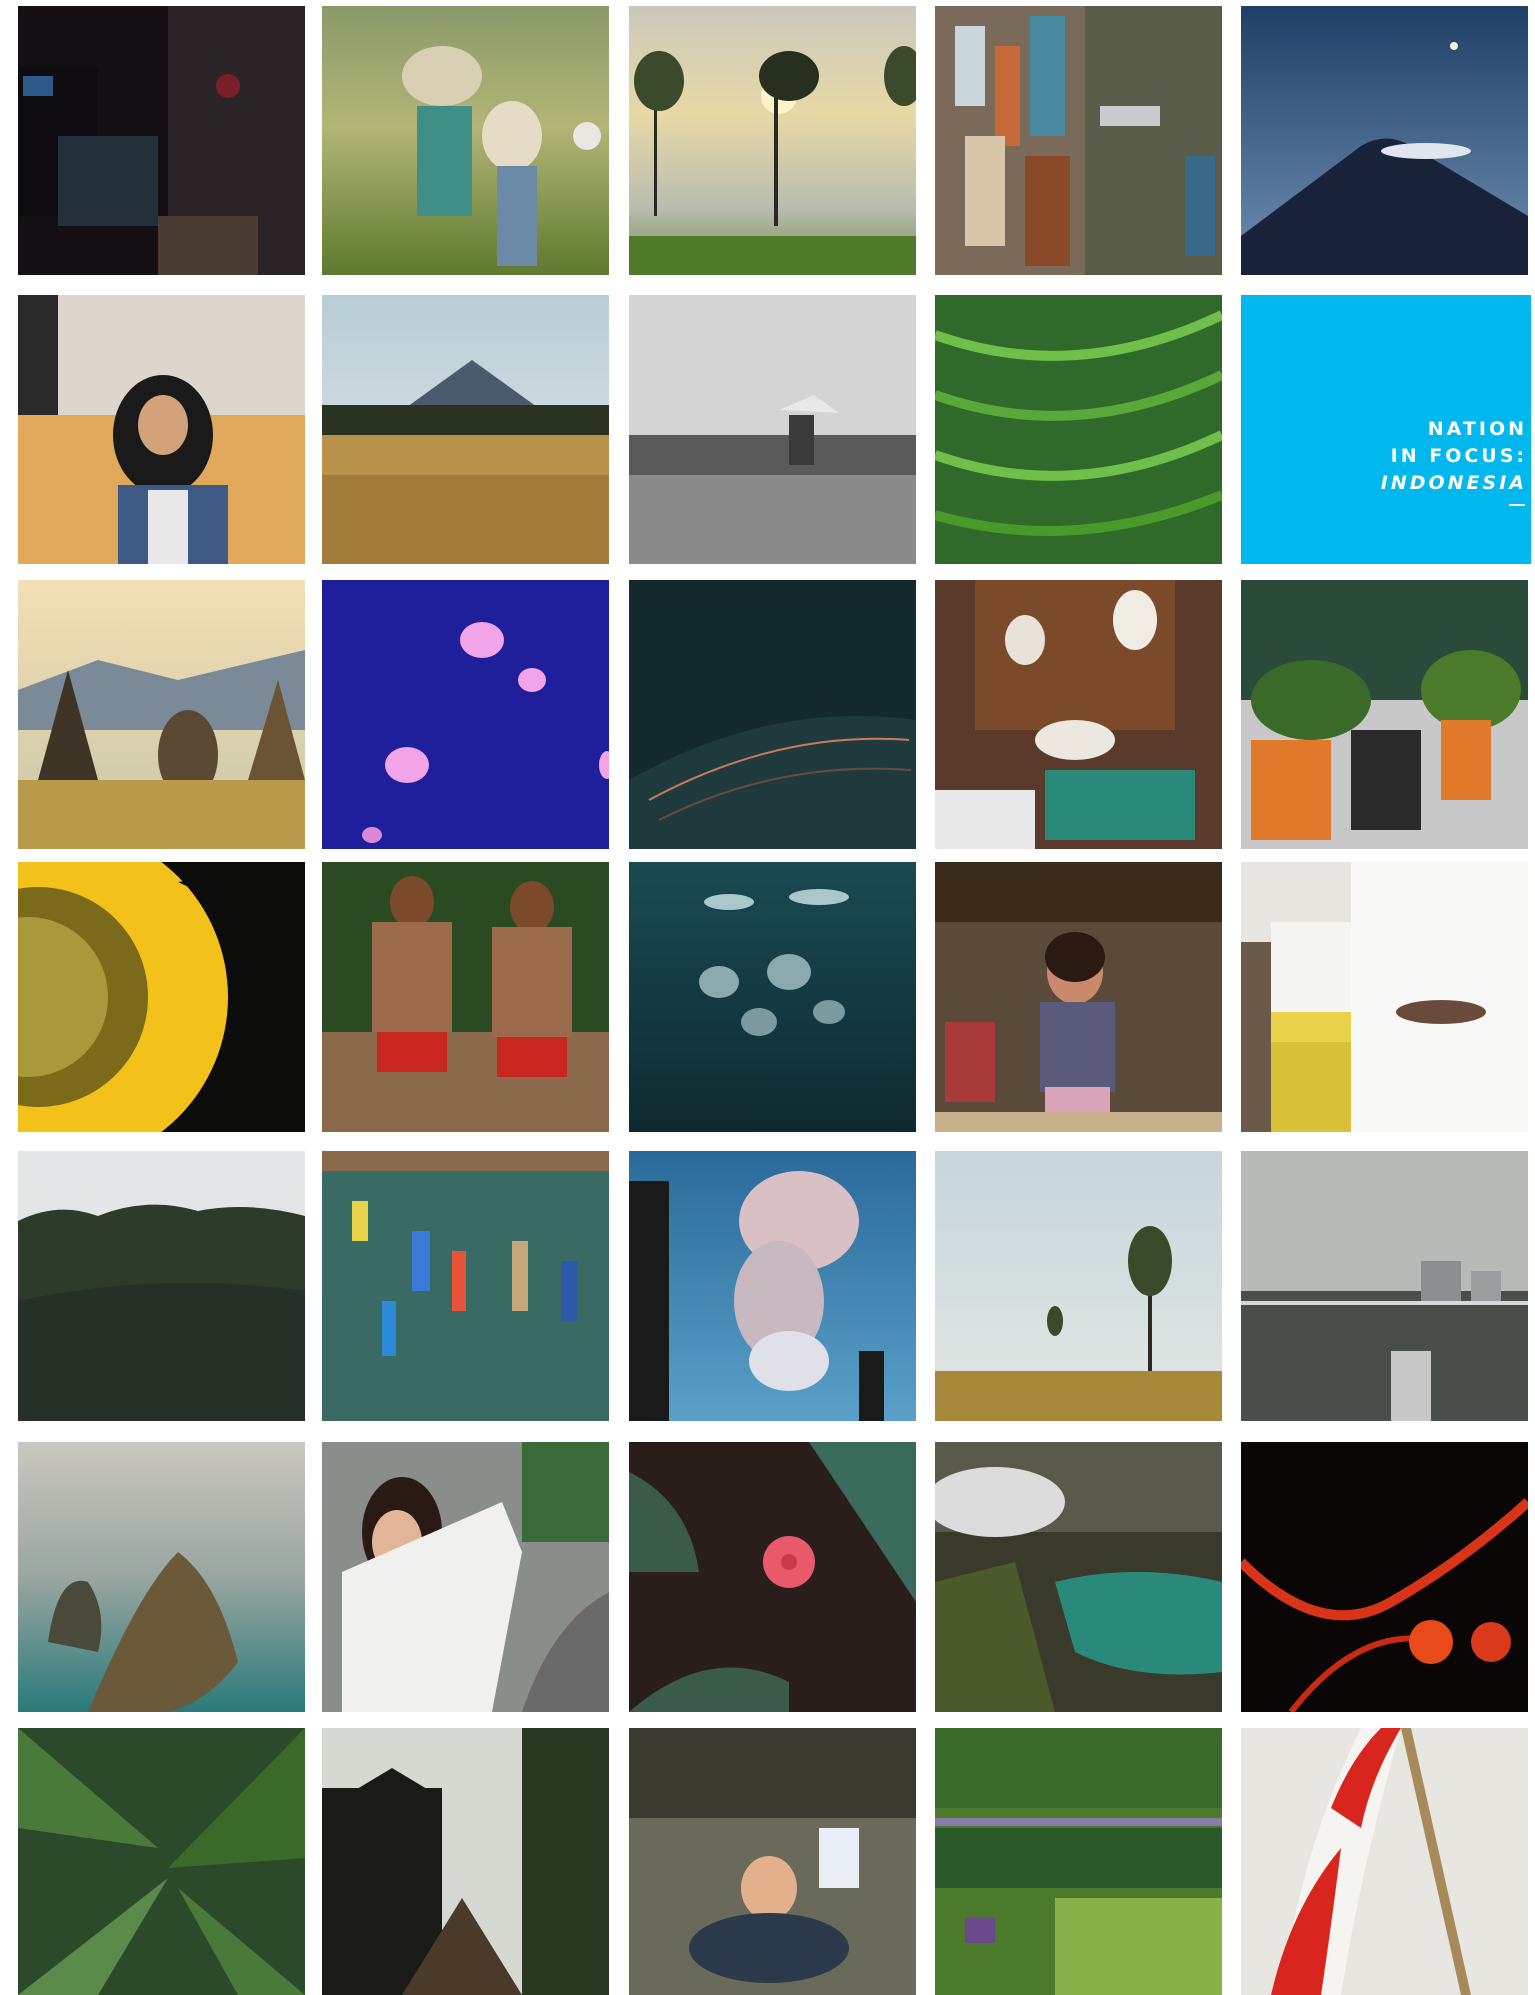 The image size is (1535, 1995). I want to click on photo-railway-city-haze, so click(1384, 1286).